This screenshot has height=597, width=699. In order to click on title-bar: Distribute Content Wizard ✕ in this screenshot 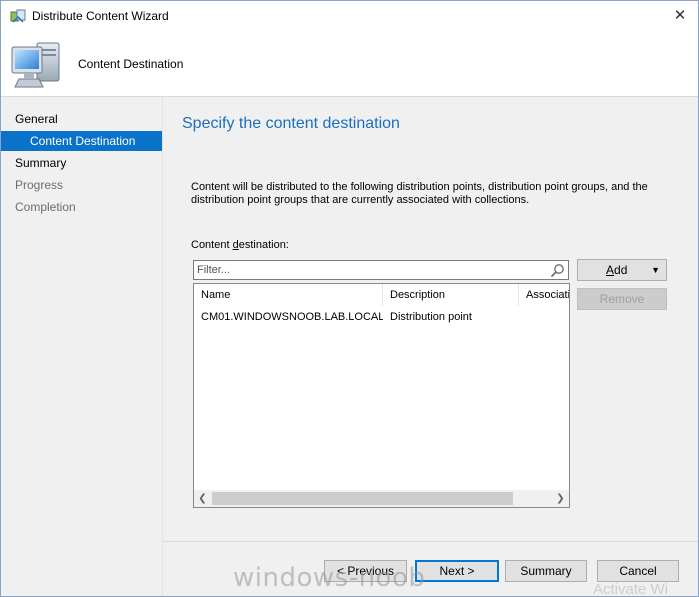, I will do `click(349, 16)`.